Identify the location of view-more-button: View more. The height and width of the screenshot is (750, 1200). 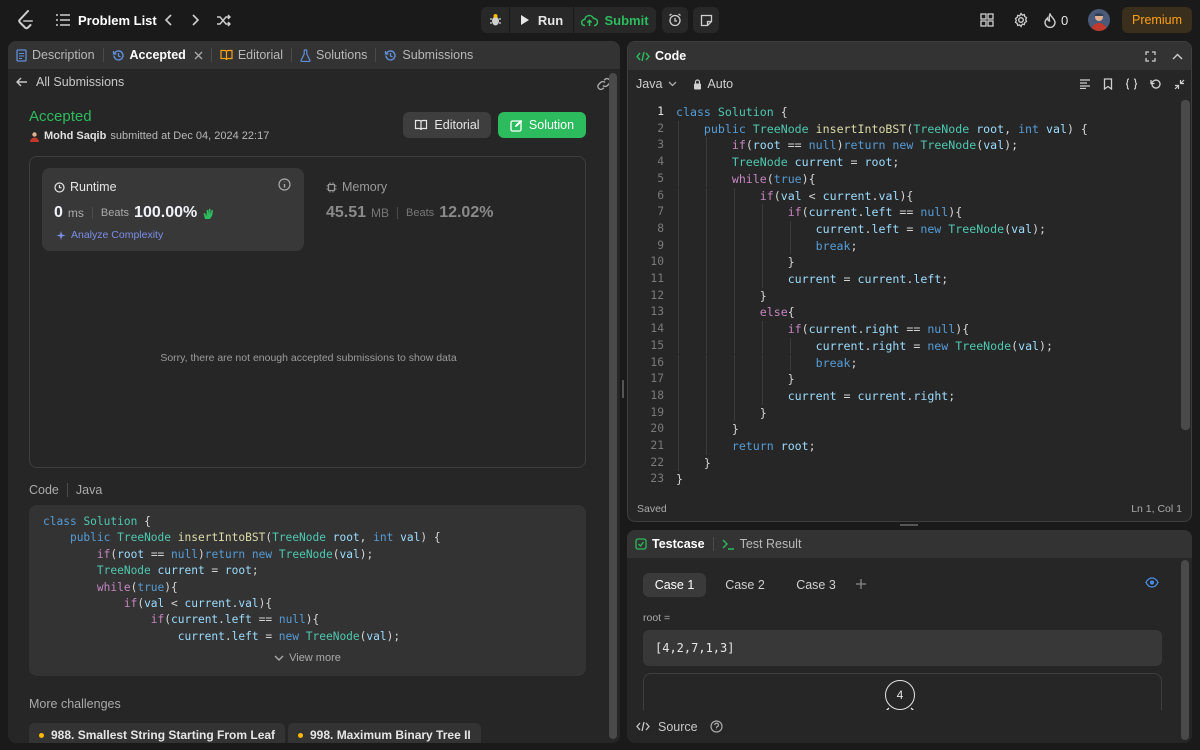
(307, 658).